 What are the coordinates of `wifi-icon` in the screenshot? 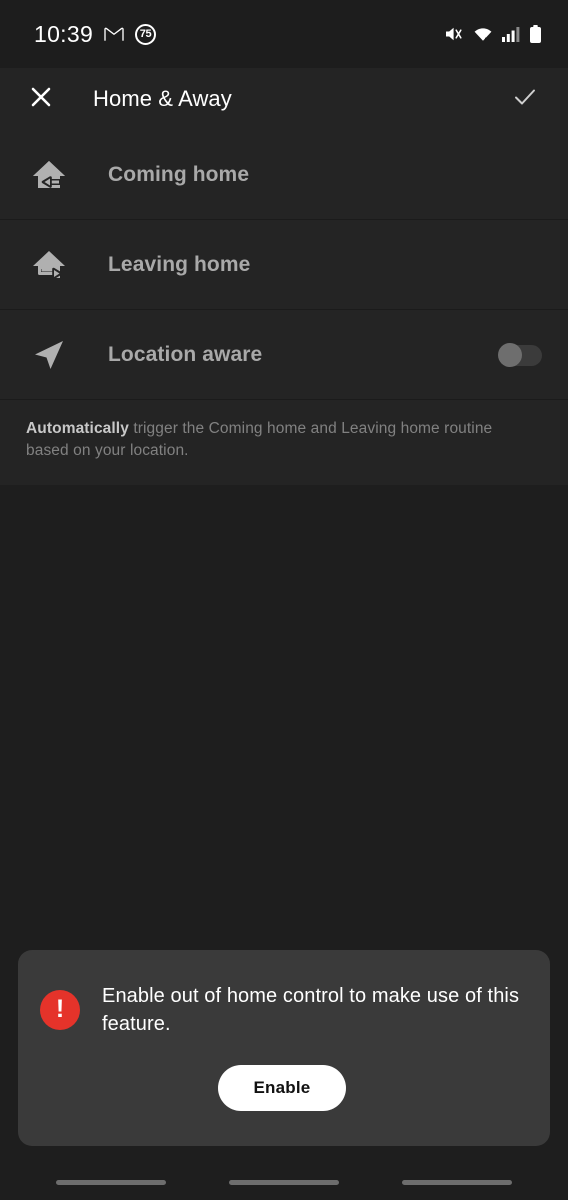 It's located at (483, 34).